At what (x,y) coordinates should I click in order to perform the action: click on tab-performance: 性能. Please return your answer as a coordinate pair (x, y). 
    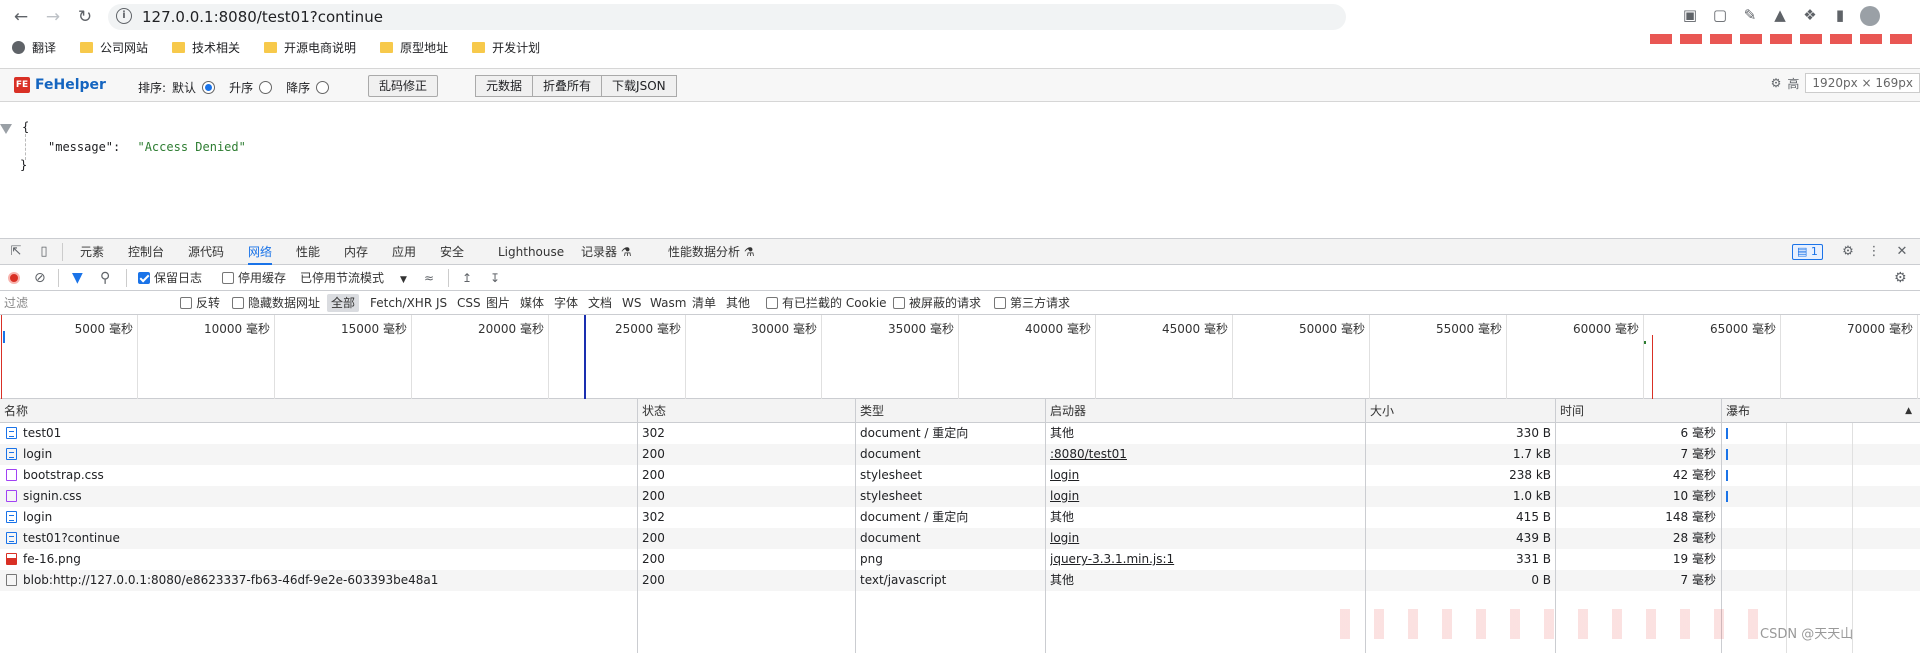
    Looking at the image, I should click on (308, 252).